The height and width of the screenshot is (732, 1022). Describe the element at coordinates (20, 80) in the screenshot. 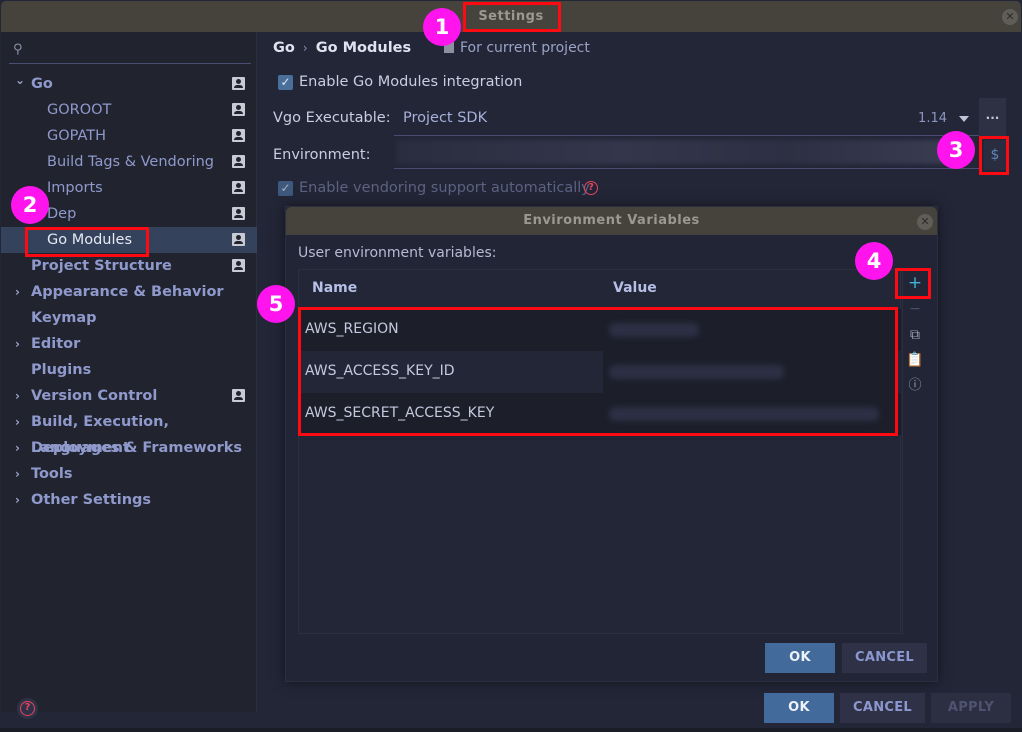

I see `chevron-down-icon: ⌄` at that location.